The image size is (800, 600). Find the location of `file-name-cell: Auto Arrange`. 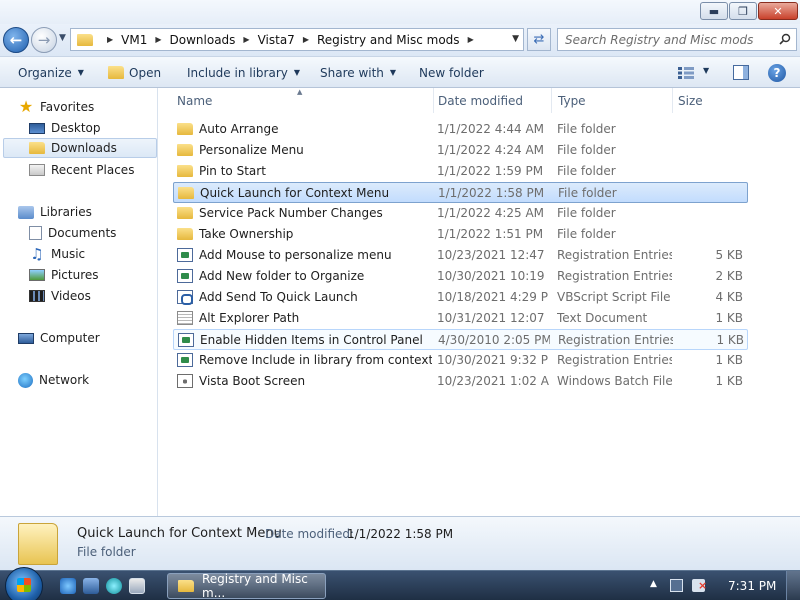

file-name-cell: Auto Arrange is located at coordinates (304, 129).